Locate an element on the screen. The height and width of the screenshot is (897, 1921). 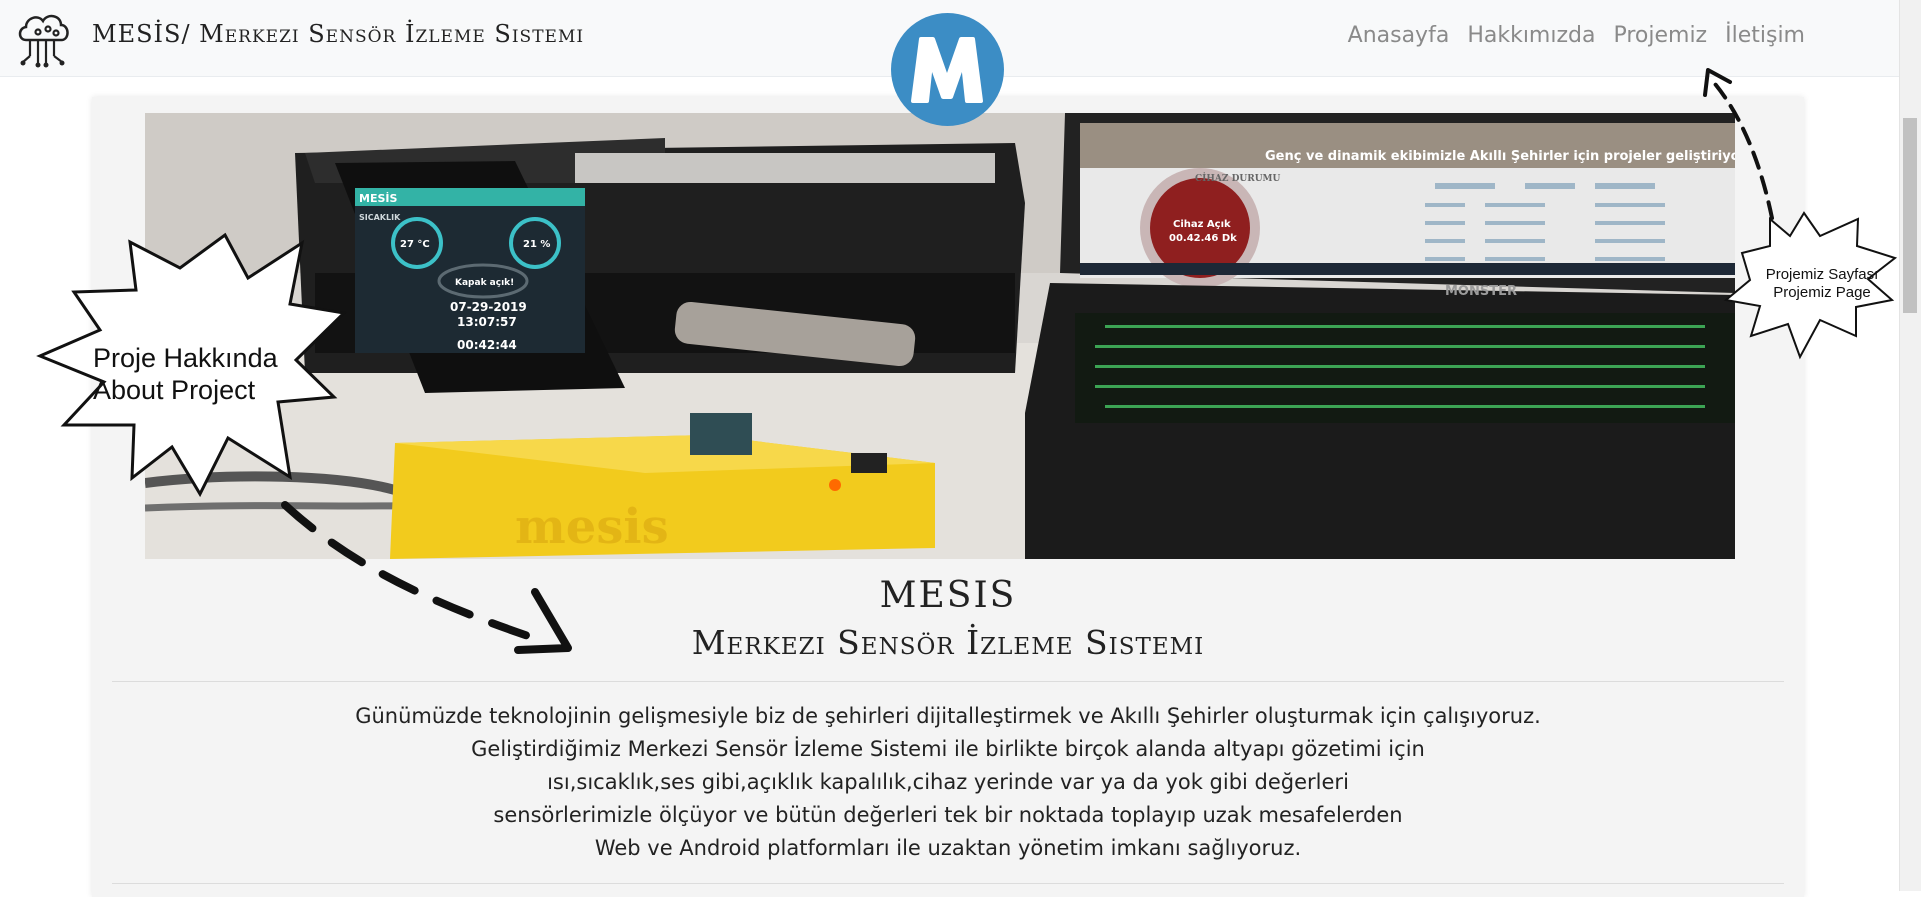
phone-app-title: MESİS is located at coordinates (378, 198).